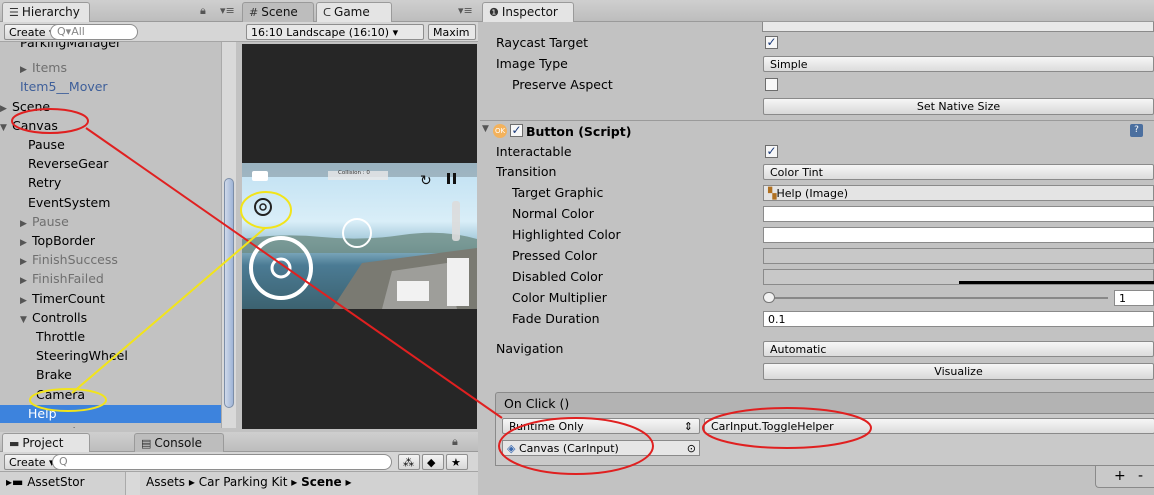  Describe the element at coordinates (1120, 476) in the screenshot. I see `add-event-button: +` at that location.